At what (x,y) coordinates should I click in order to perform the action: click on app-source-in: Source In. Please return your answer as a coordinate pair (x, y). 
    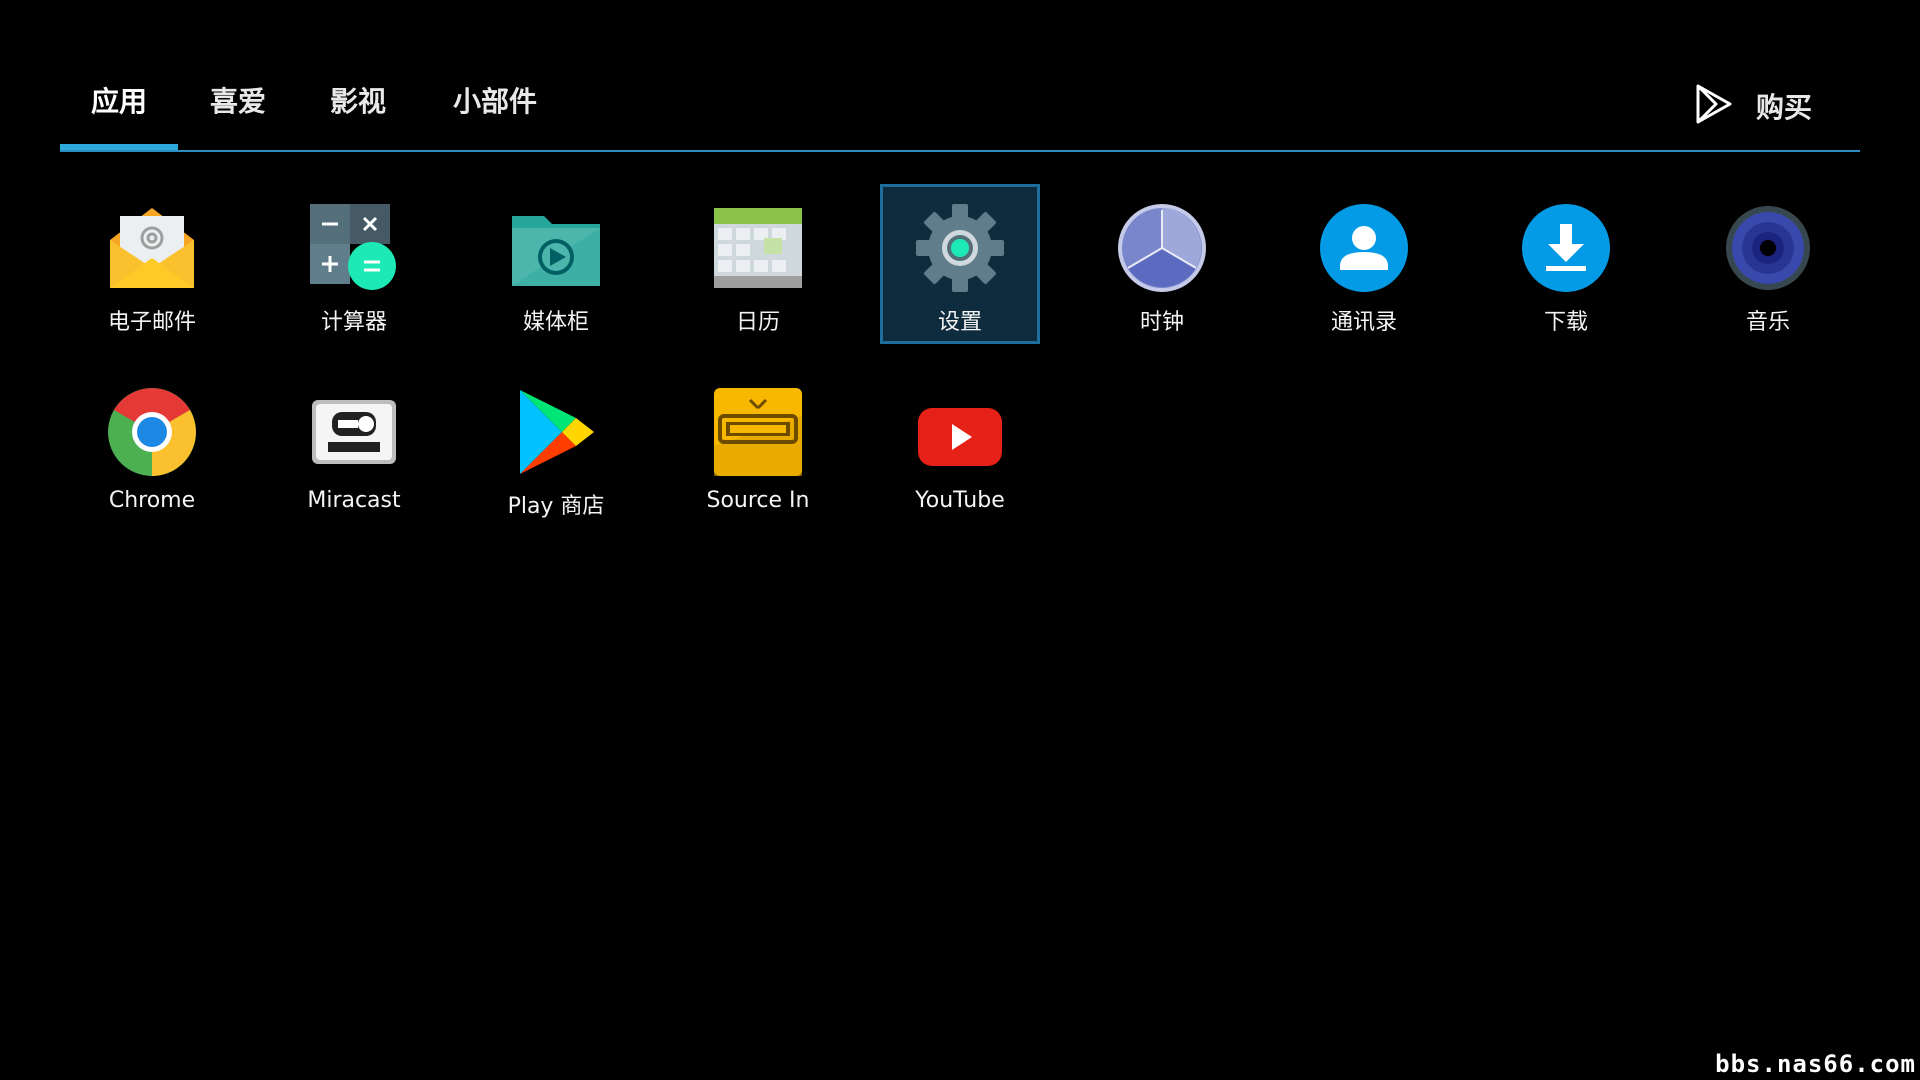
    Looking at the image, I should click on (758, 448).